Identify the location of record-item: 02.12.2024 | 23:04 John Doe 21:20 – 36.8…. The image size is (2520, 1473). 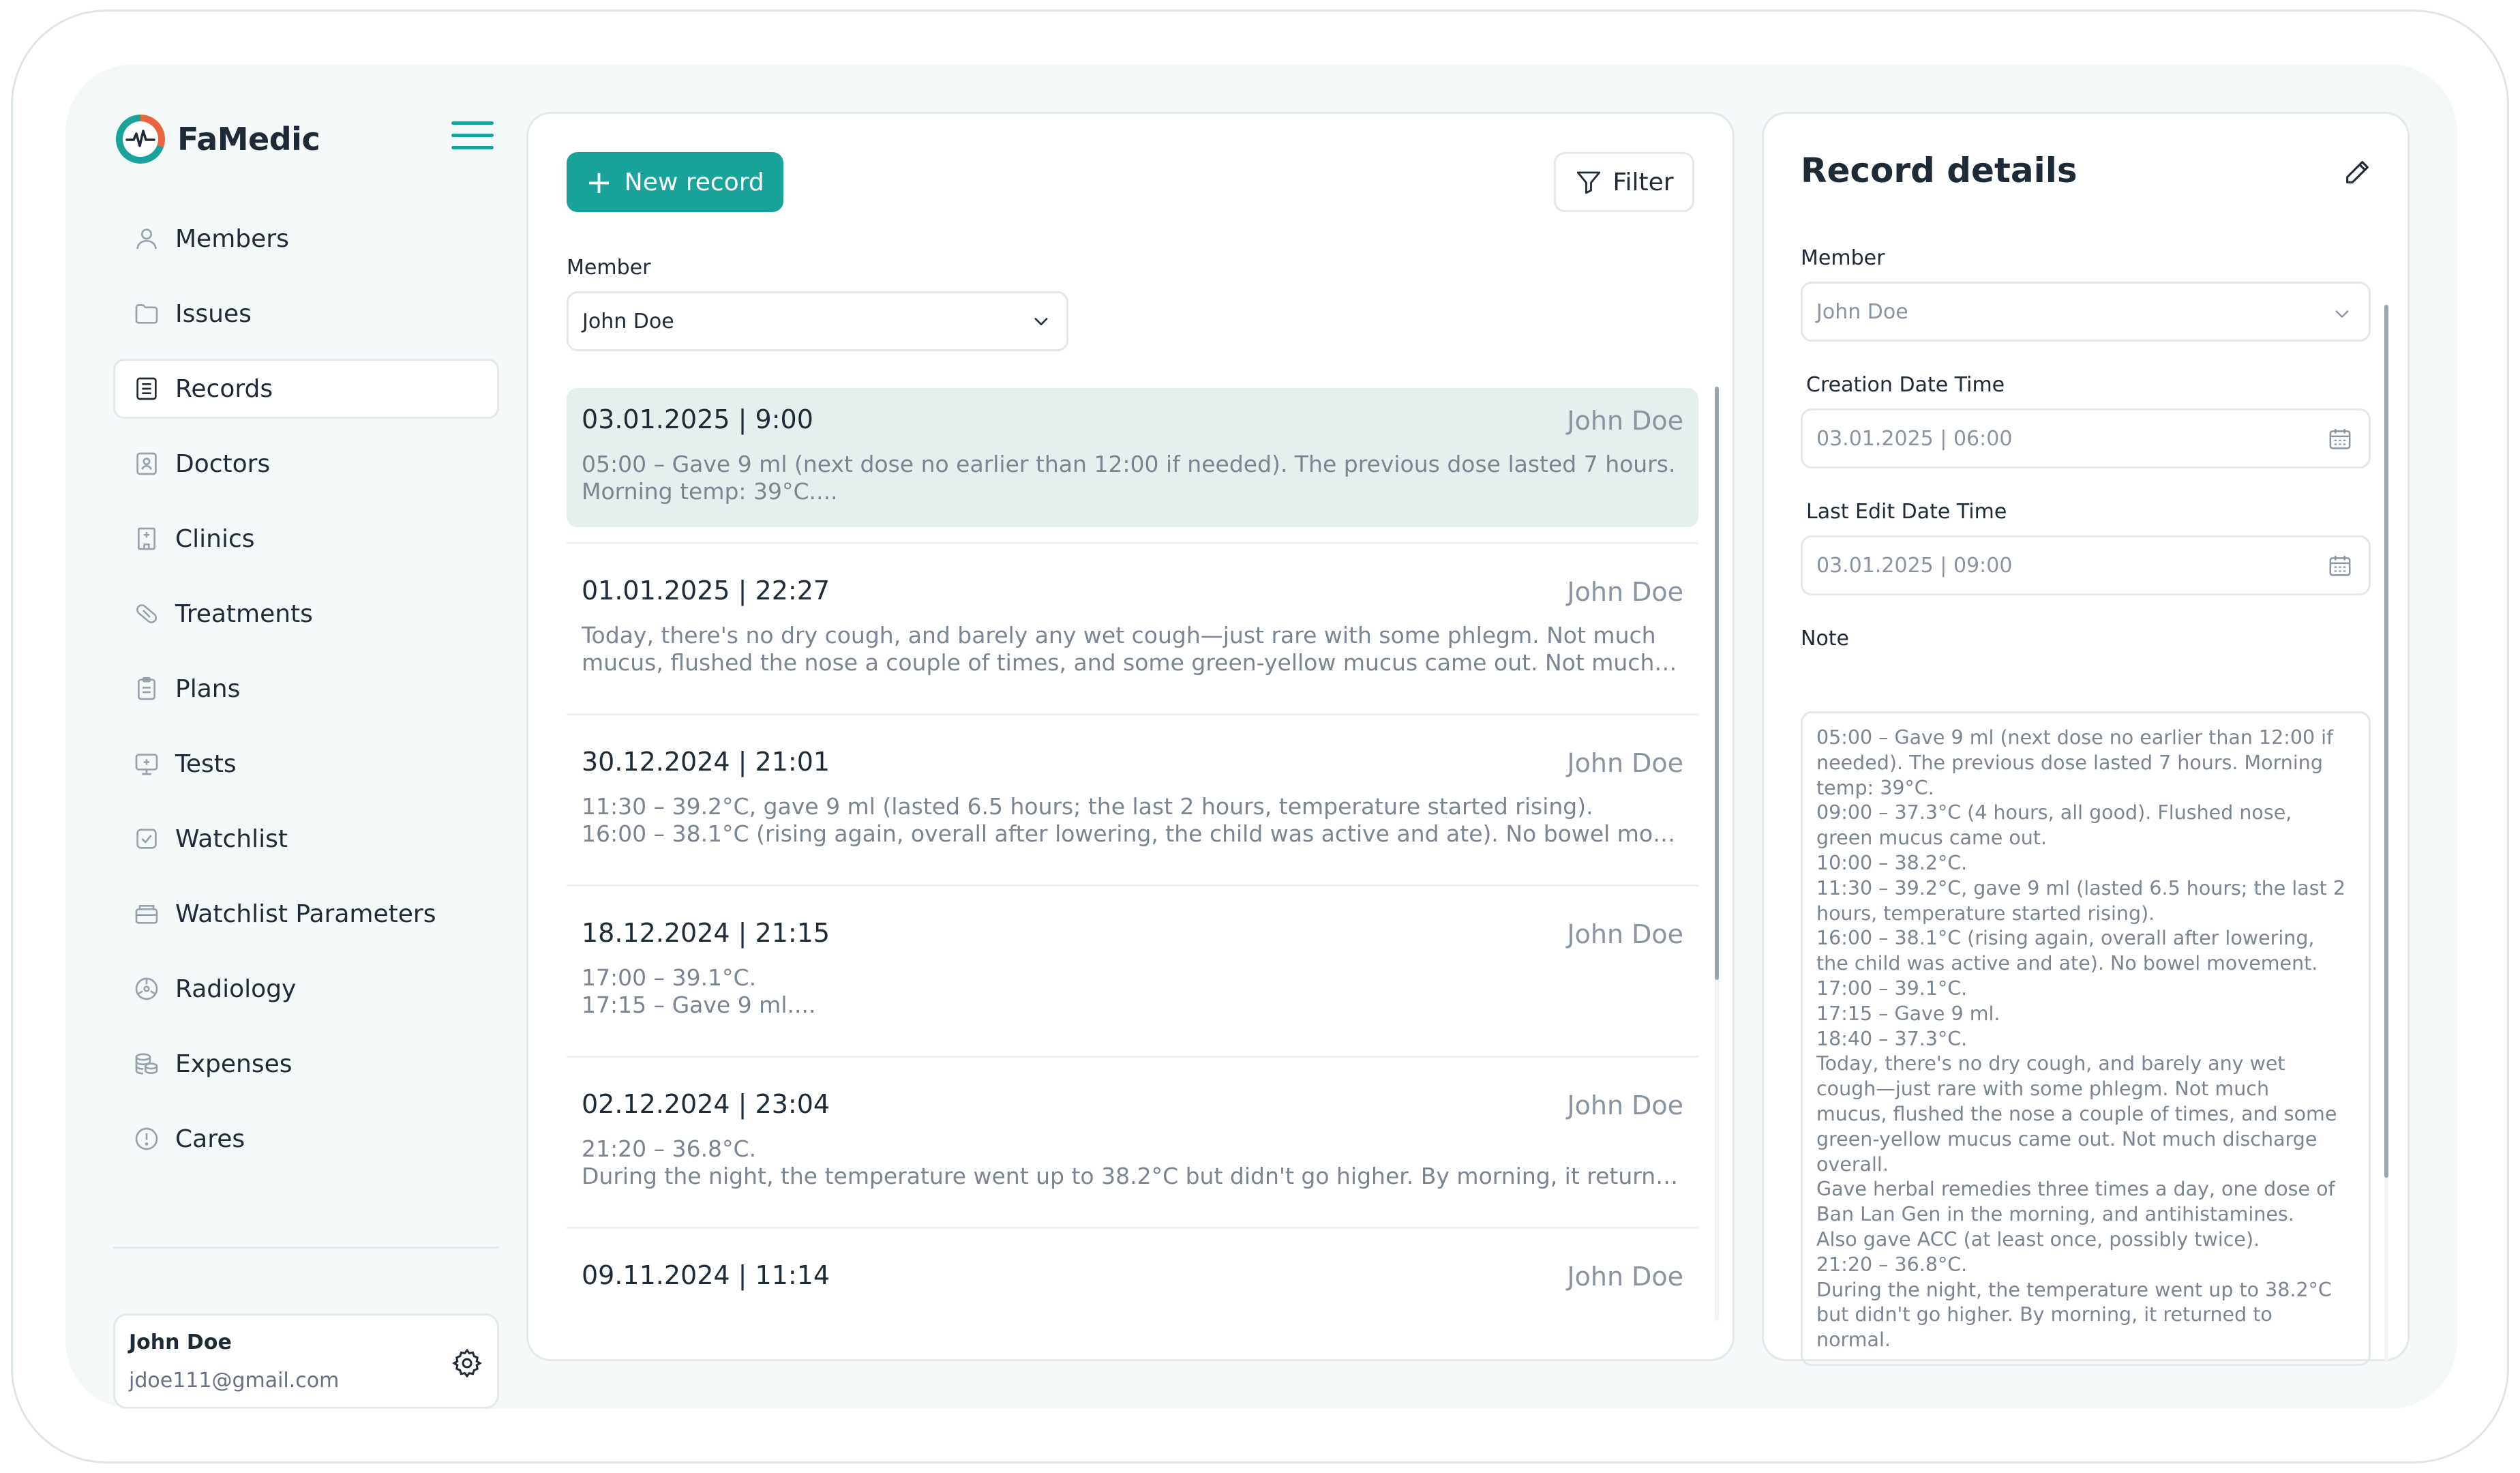
(1132, 1151).